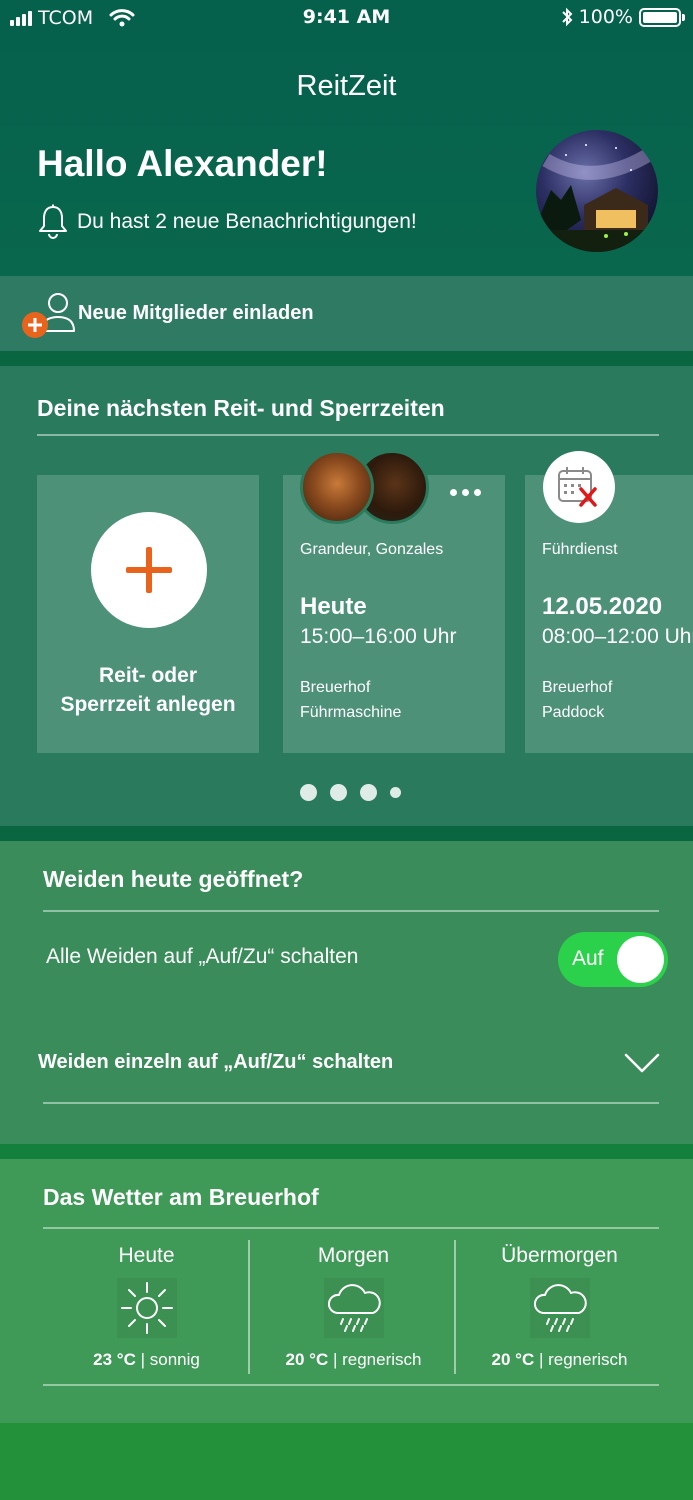 This screenshot has width=693, height=1500. I want to click on weather-title: Das Wetter am Breuerhof, so click(181, 1197).